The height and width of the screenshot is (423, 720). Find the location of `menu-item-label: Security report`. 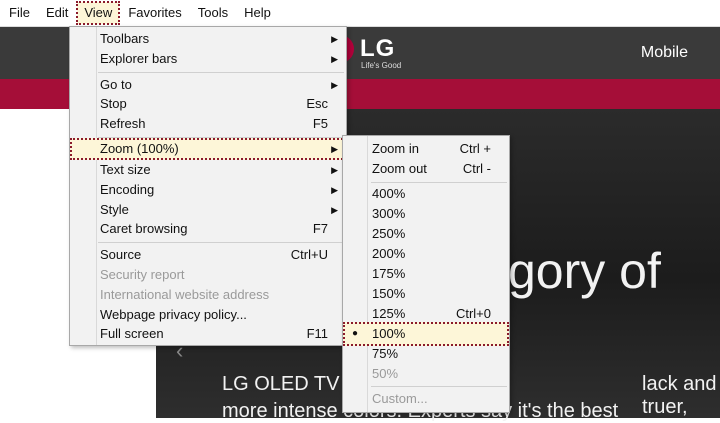

menu-item-label: Security report is located at coordinates (142, 274).